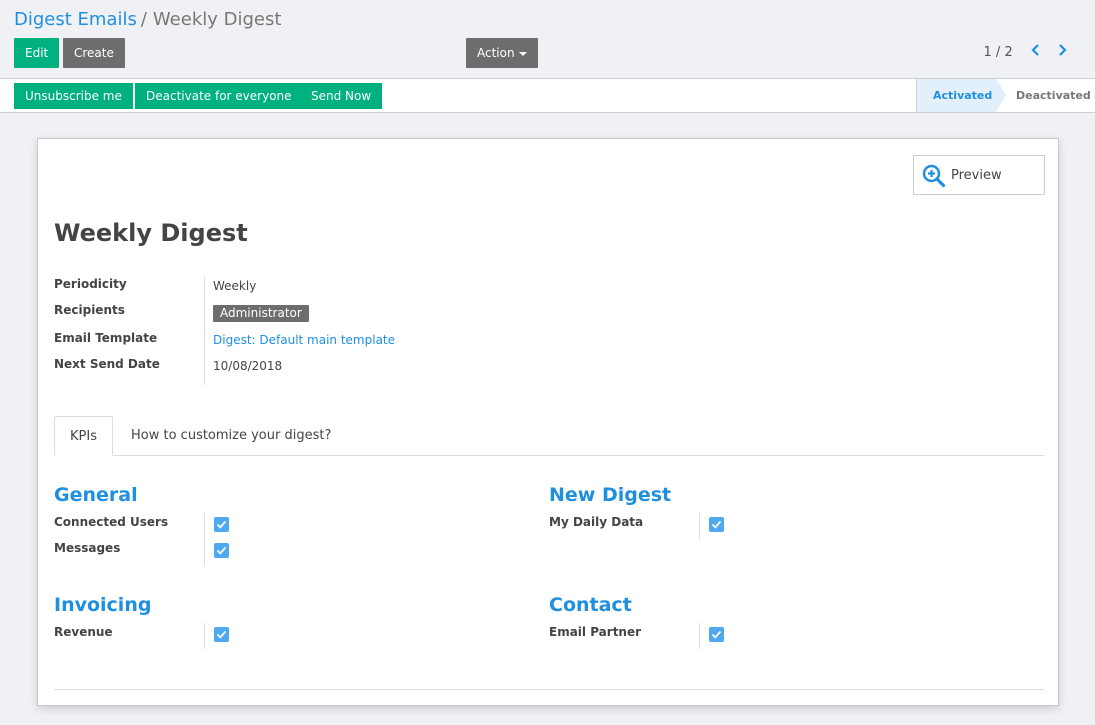  I want to click on recipient-tag: Administrator, so click(261, 313).